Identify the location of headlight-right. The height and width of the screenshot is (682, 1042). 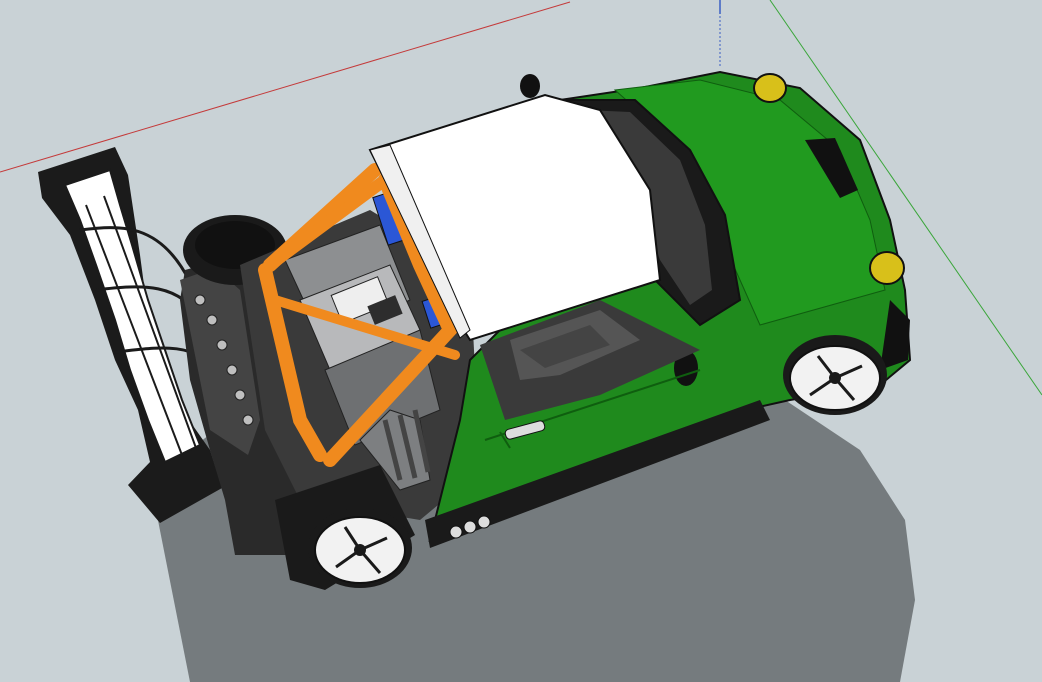
(887, 268).